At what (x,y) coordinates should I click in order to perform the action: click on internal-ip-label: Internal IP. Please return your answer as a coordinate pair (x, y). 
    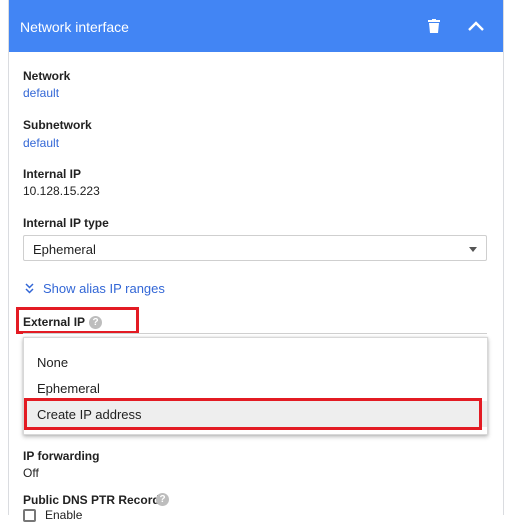
    Looking at the image, I should click on (52, 174).